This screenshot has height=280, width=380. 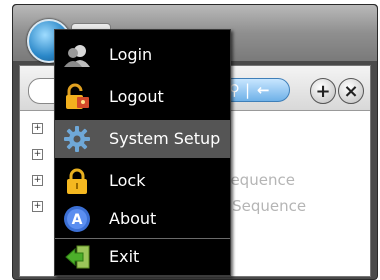 What do you see at coordinates (77, 139) in the screenshot?
I see `gear-icon` at bounding box center [77, 139].